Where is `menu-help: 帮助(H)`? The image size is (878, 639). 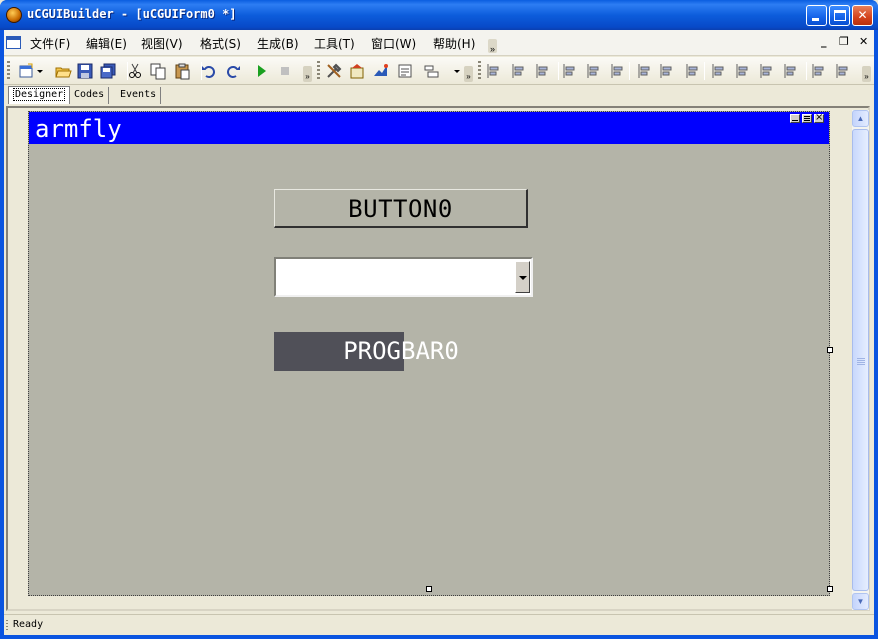 menu-help: 帮助(H) is located at coordinates (454, 43).